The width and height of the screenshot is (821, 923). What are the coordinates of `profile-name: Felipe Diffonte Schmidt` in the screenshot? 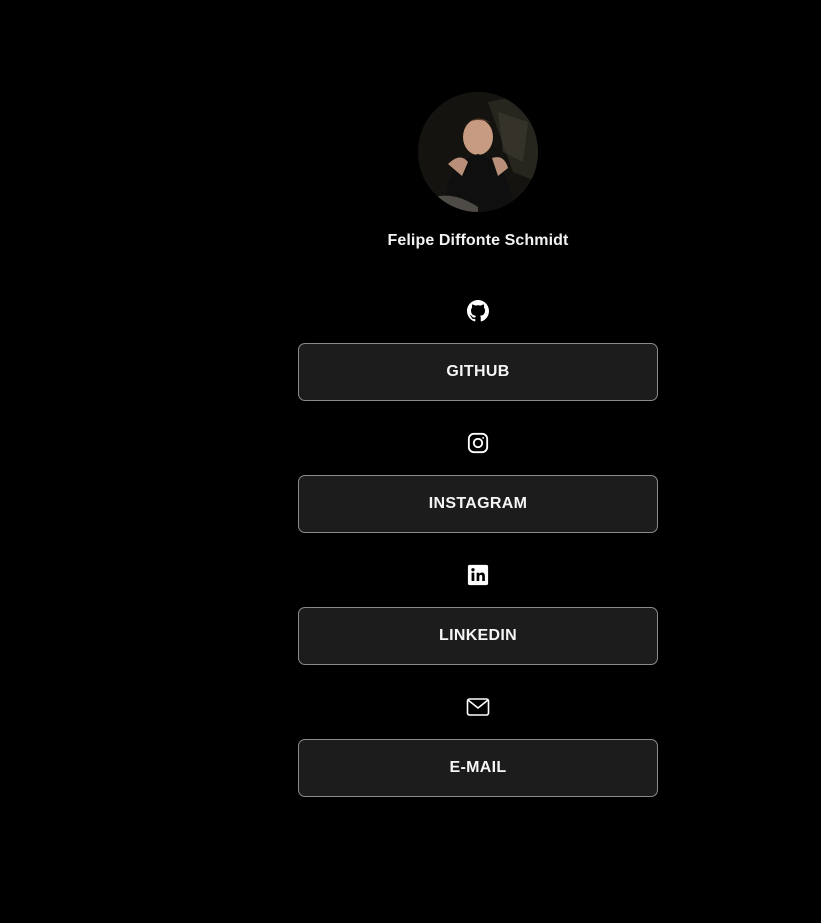 It's located at (478, 240).